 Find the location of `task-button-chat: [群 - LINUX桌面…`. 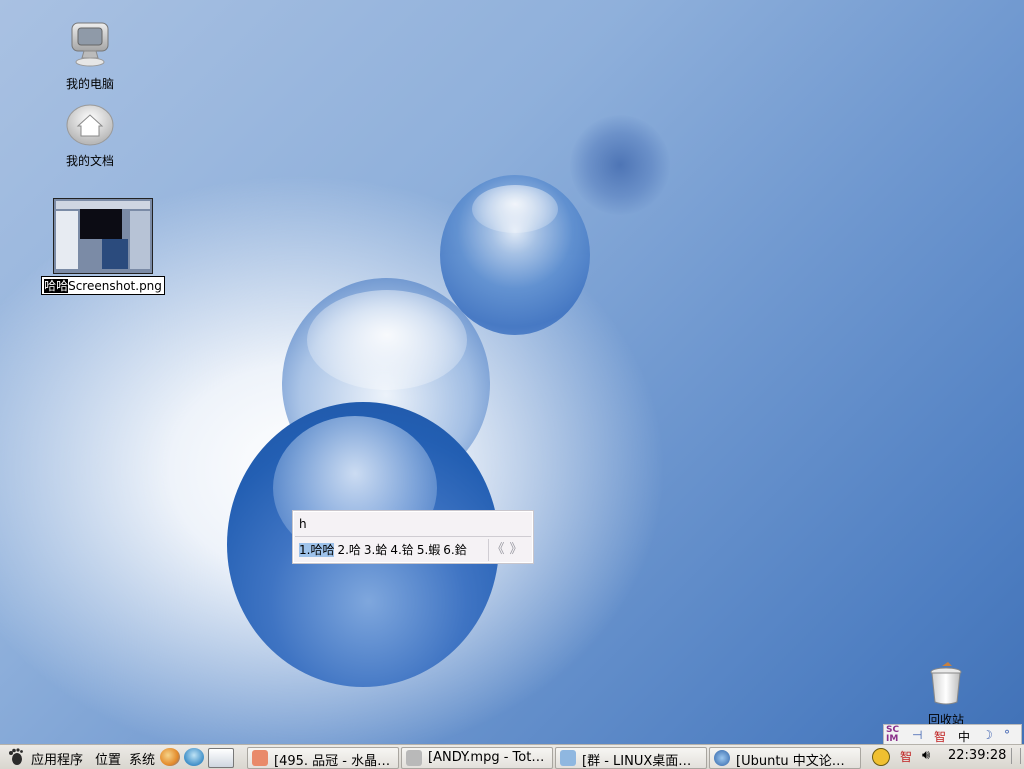

task-button-chat: [群 - LINUX桌面… is located at coordinates (631, 758).